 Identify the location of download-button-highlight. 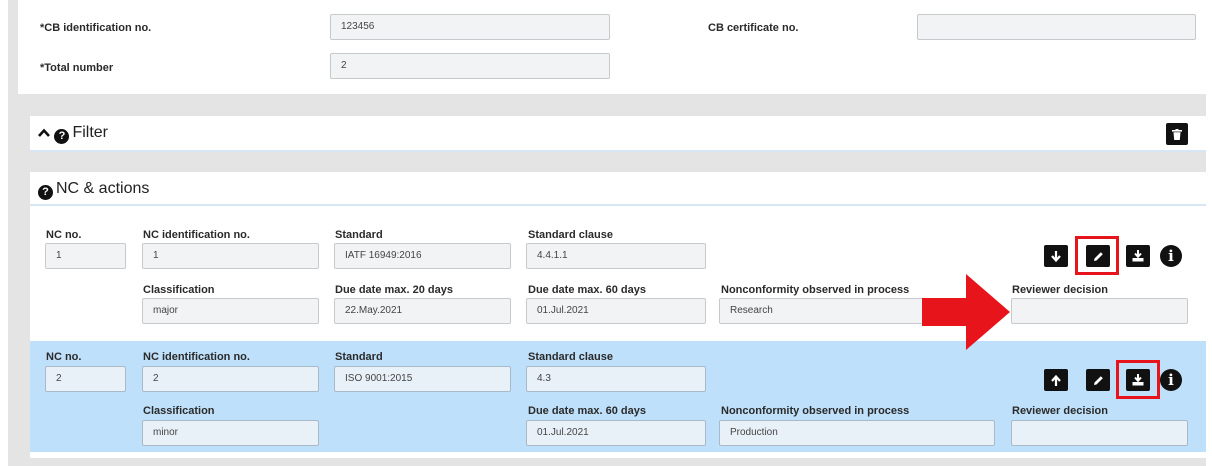
(1138, 379).